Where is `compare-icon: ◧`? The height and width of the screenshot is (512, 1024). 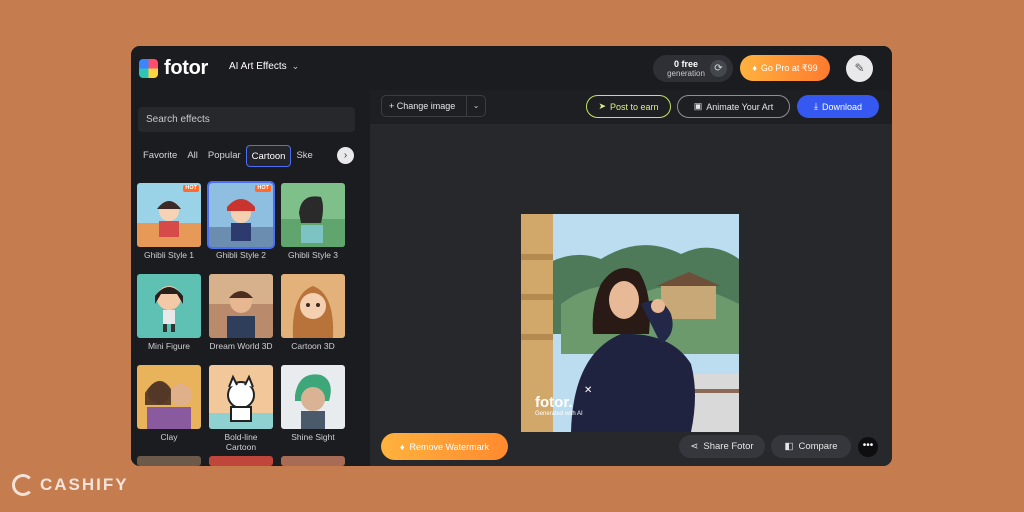 compare-icon: ◧ is located at coordinates (789, 446).